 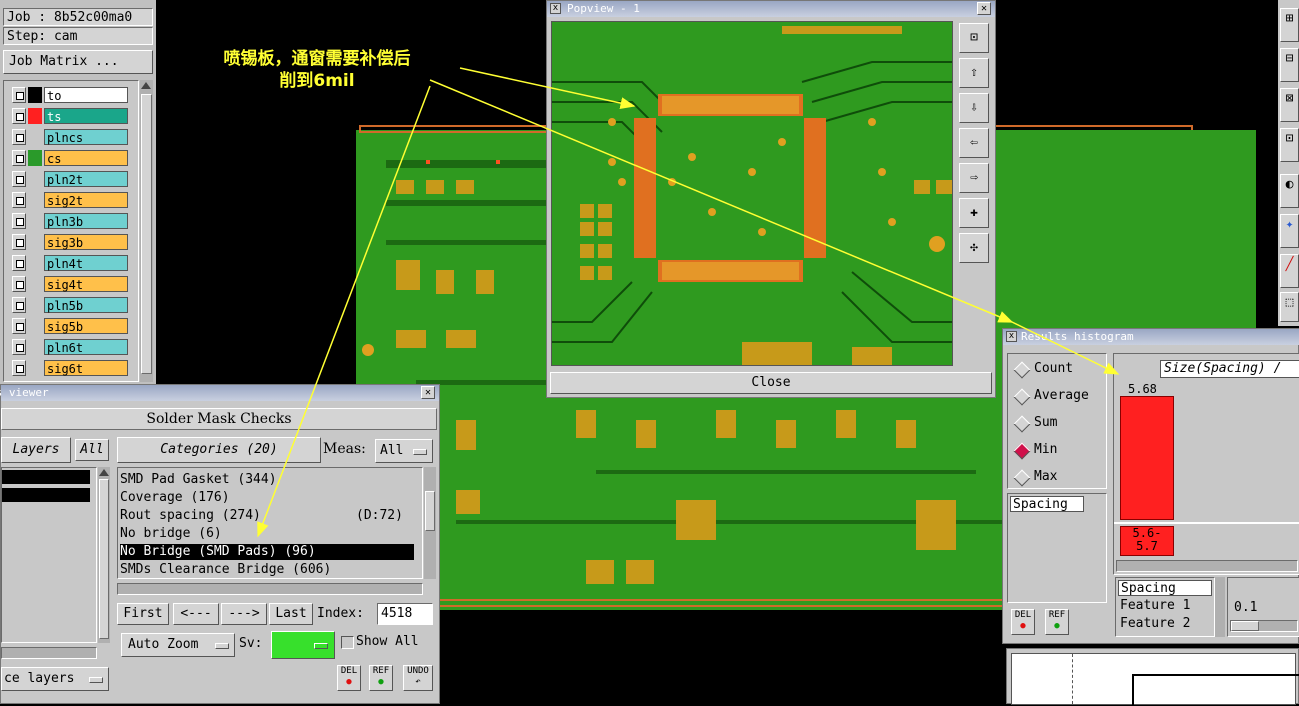 I want to click on scale-slider, so click(x=1264, y=626).